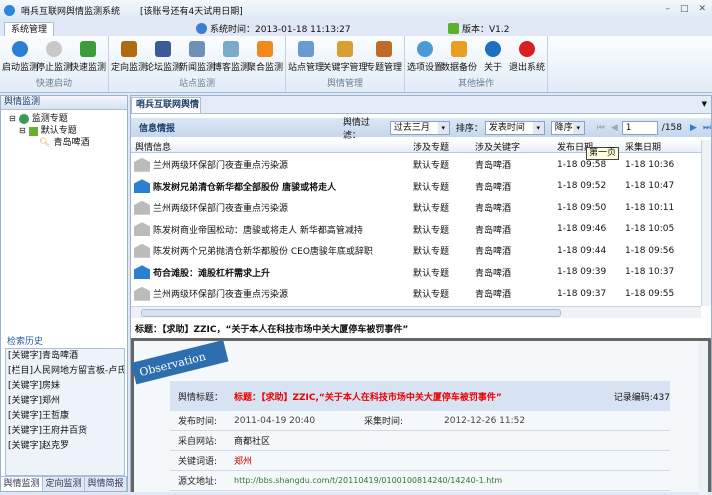  What do you see at coordinates (197, 49) in the screenshot?
I see `robot-icon` at bounding box center [197, 49].